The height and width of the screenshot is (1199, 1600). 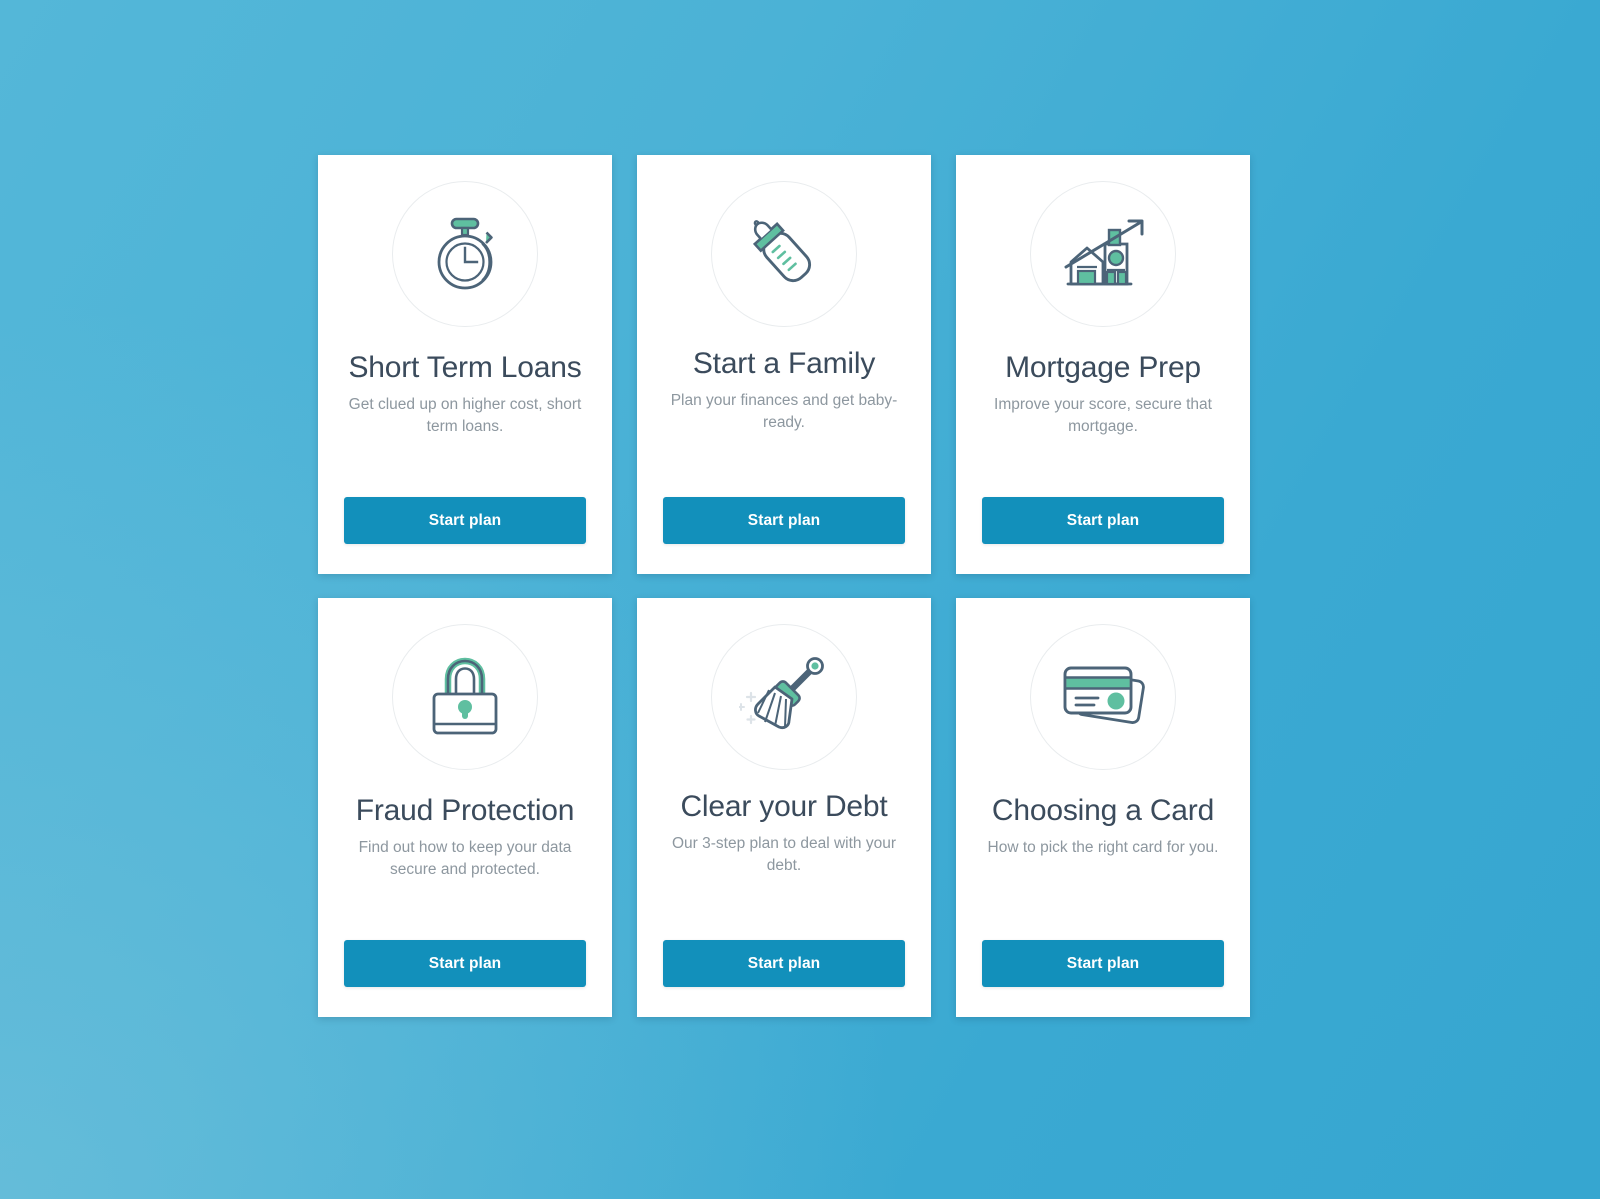 What do you see at coordinates (465, 367) in the screenshot?
I see `card-title: Short Term Loans` at bounding box center [465, 367].